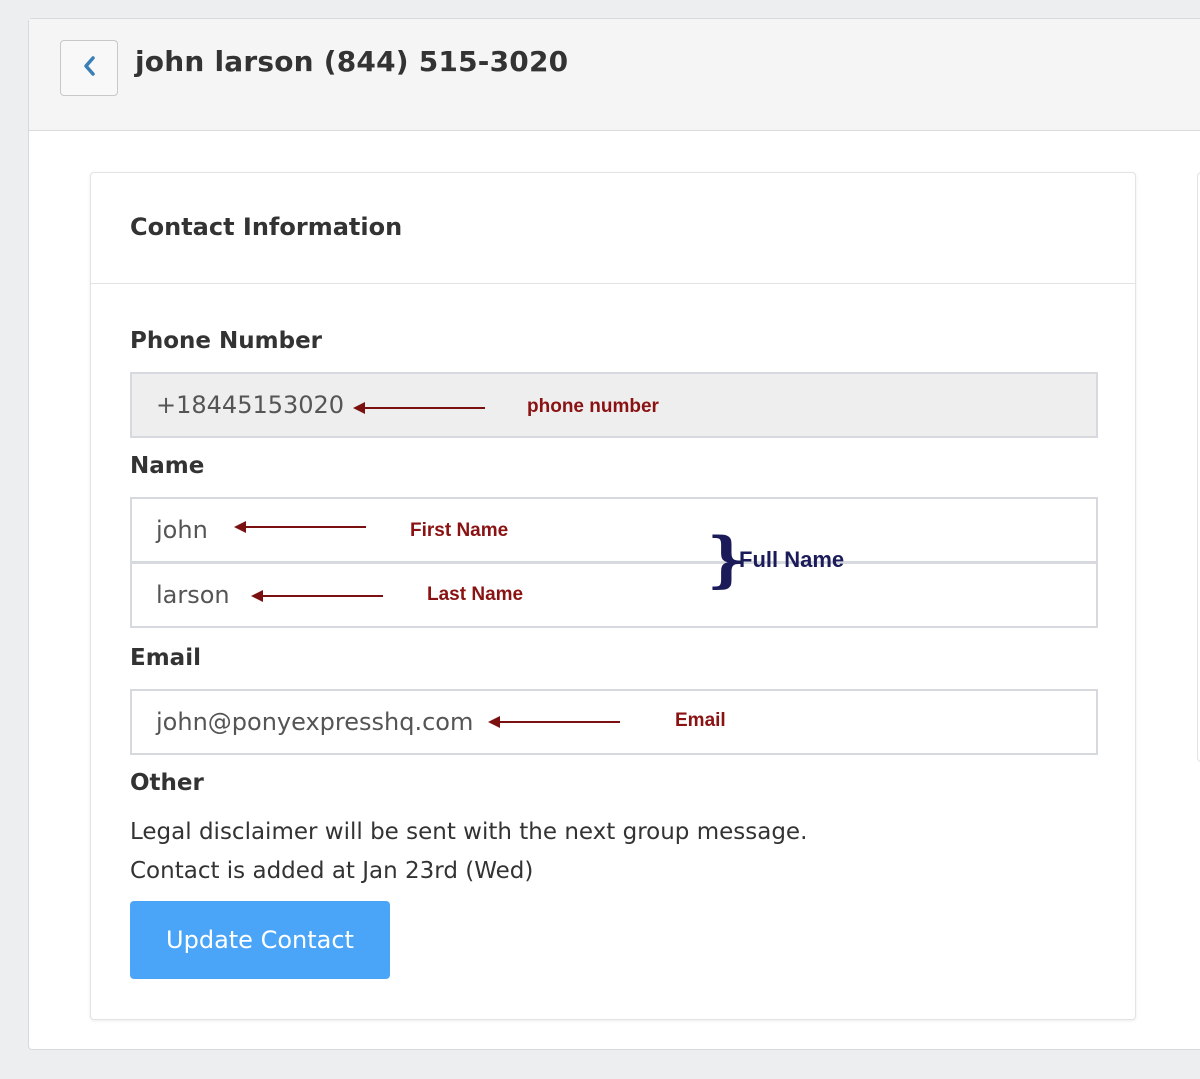  I want to click on chevron-left-icon, so click(89, 68).